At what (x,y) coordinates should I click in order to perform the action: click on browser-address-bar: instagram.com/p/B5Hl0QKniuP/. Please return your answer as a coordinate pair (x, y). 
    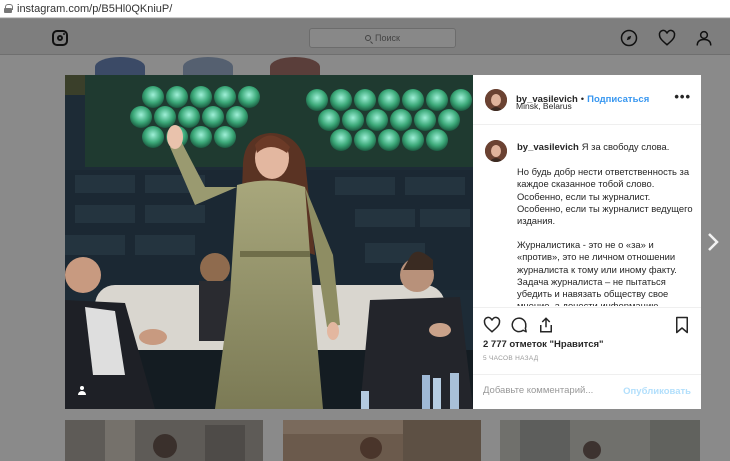
    Looking at the image, I should click on (365, 9).